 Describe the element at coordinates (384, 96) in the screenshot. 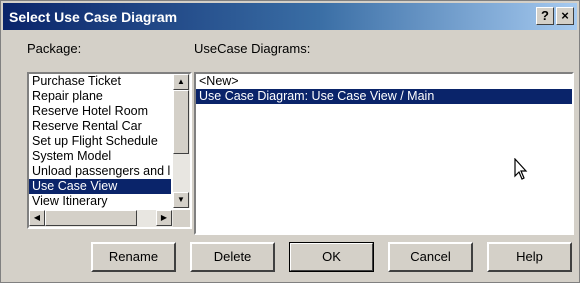

I see `diagram-list-item: Use Case Diagram: Use Case View / Main` at that location.